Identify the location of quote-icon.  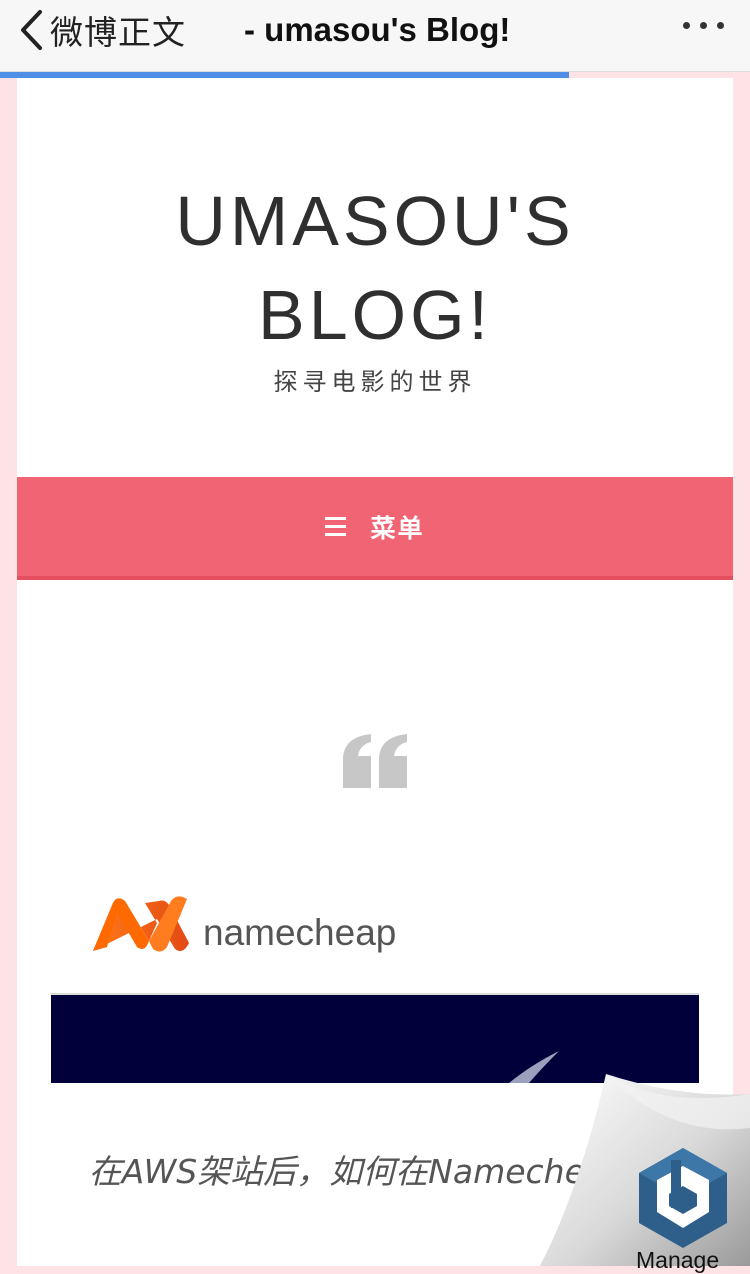
(375, 761).